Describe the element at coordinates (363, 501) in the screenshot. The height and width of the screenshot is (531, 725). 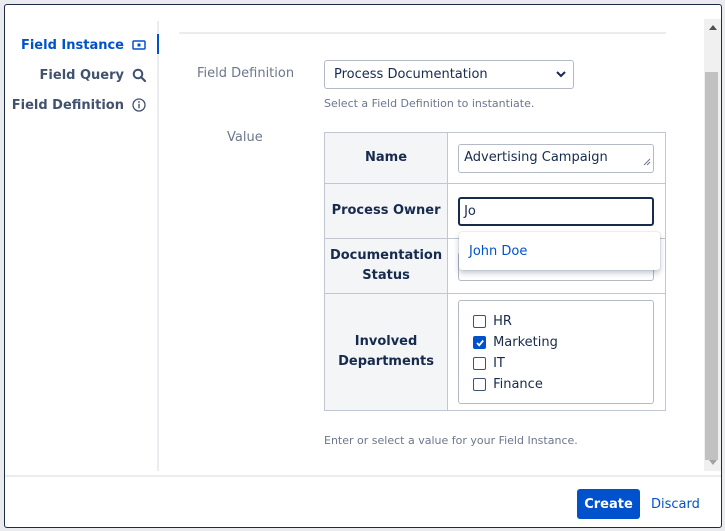
I see `dialog-footer: Create Discard` at that location.